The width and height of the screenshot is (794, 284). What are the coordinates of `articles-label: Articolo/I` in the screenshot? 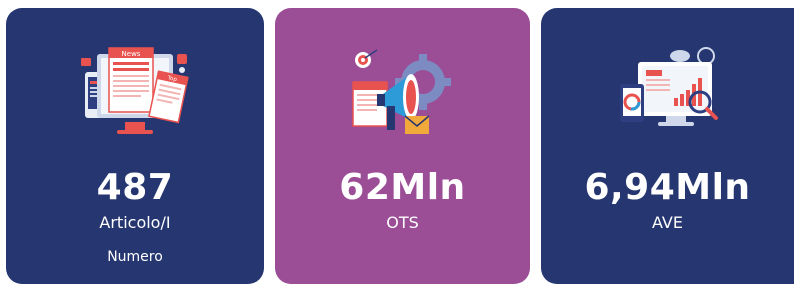 It's located at (135, 222).